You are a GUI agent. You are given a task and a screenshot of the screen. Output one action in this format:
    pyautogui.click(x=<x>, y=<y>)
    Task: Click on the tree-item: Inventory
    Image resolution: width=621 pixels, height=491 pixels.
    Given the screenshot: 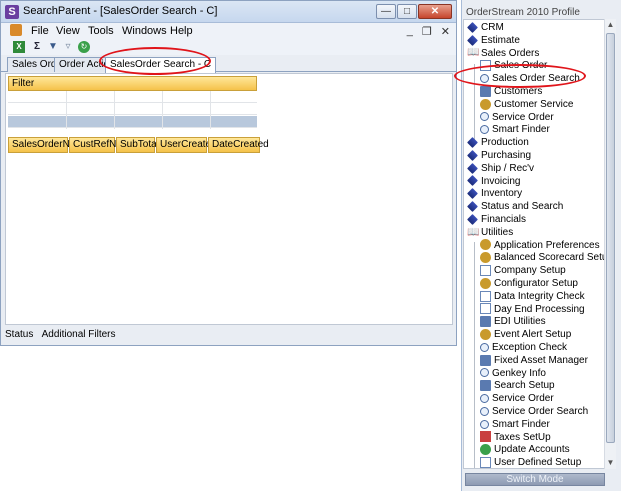 What is the action you would take?
    pyautogui.click(x=494, y=193)
    